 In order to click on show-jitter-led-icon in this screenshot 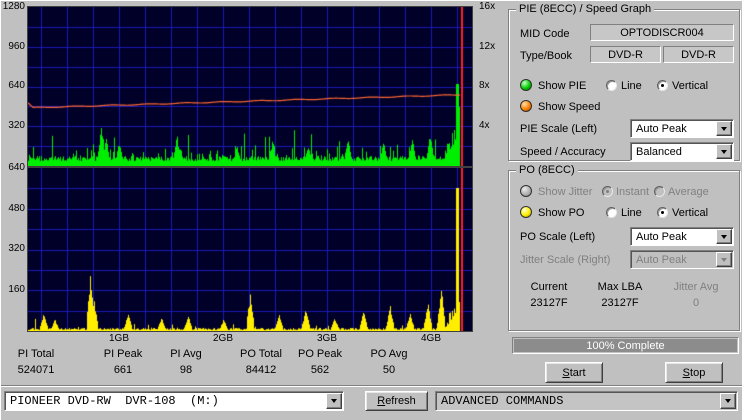, I will do `click(526, 191)`.